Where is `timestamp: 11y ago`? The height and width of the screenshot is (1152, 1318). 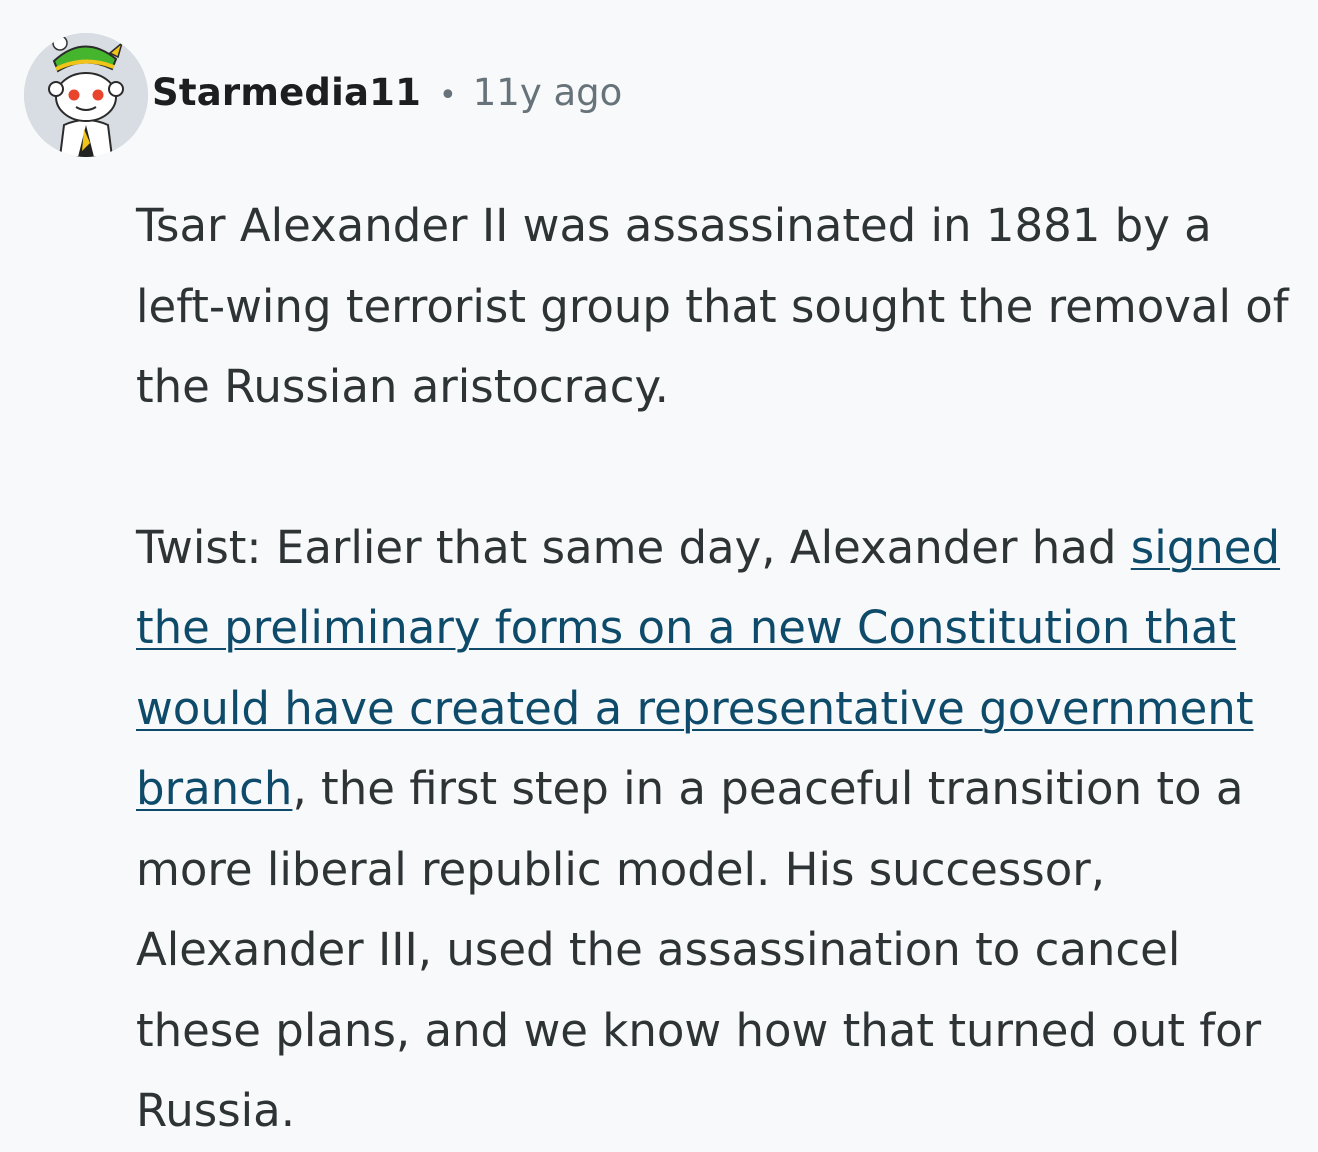
timestamp: 11y ago is located at coordinates (548, 92).